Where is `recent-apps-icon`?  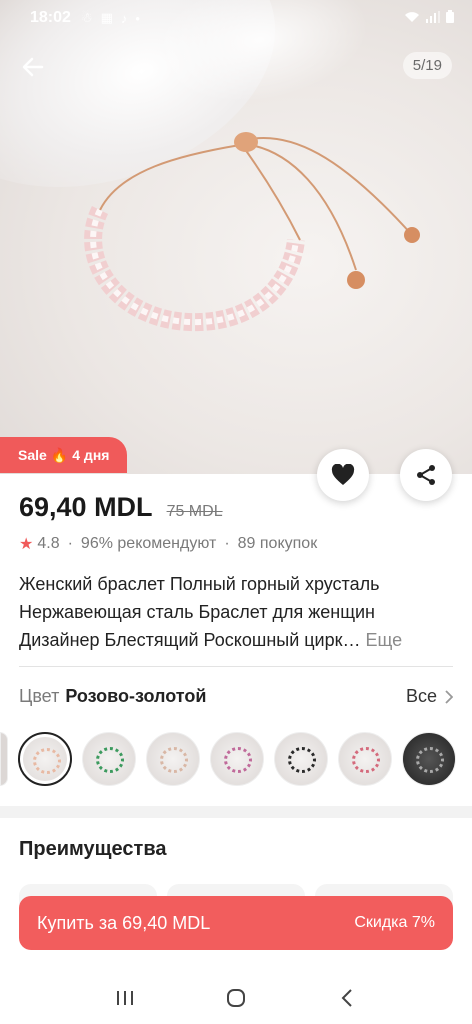
recent-apps-icon is located at coordinates (125, 998).